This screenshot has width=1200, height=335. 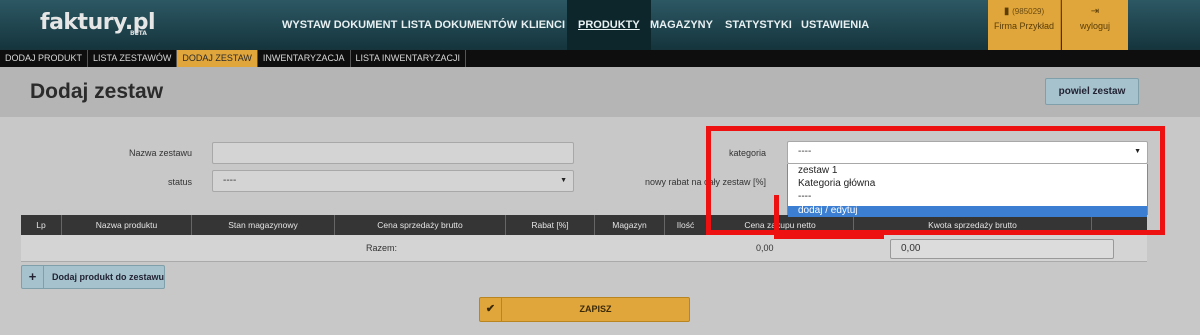 What do you see at coordinates (686, 225) in the screenshot?
I see `col-quantity: Ilość` at bounding box center [686, 225].